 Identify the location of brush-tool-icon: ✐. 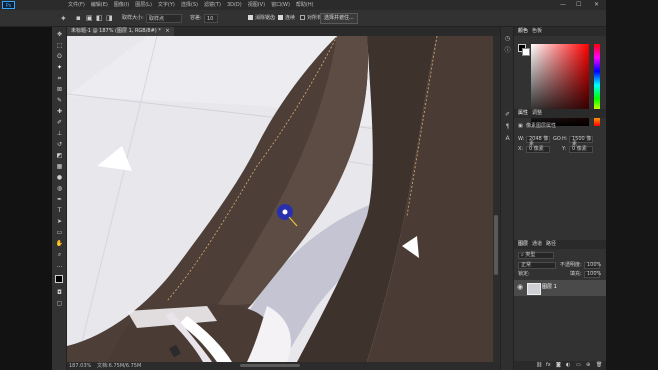
(59, 122).